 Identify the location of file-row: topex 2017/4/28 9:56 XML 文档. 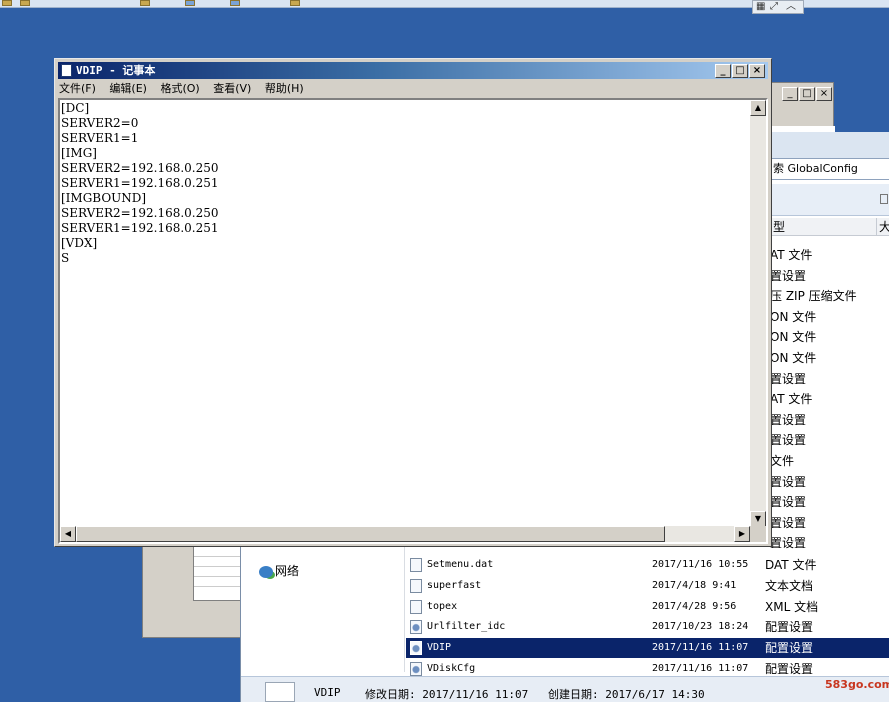
(647, 607).